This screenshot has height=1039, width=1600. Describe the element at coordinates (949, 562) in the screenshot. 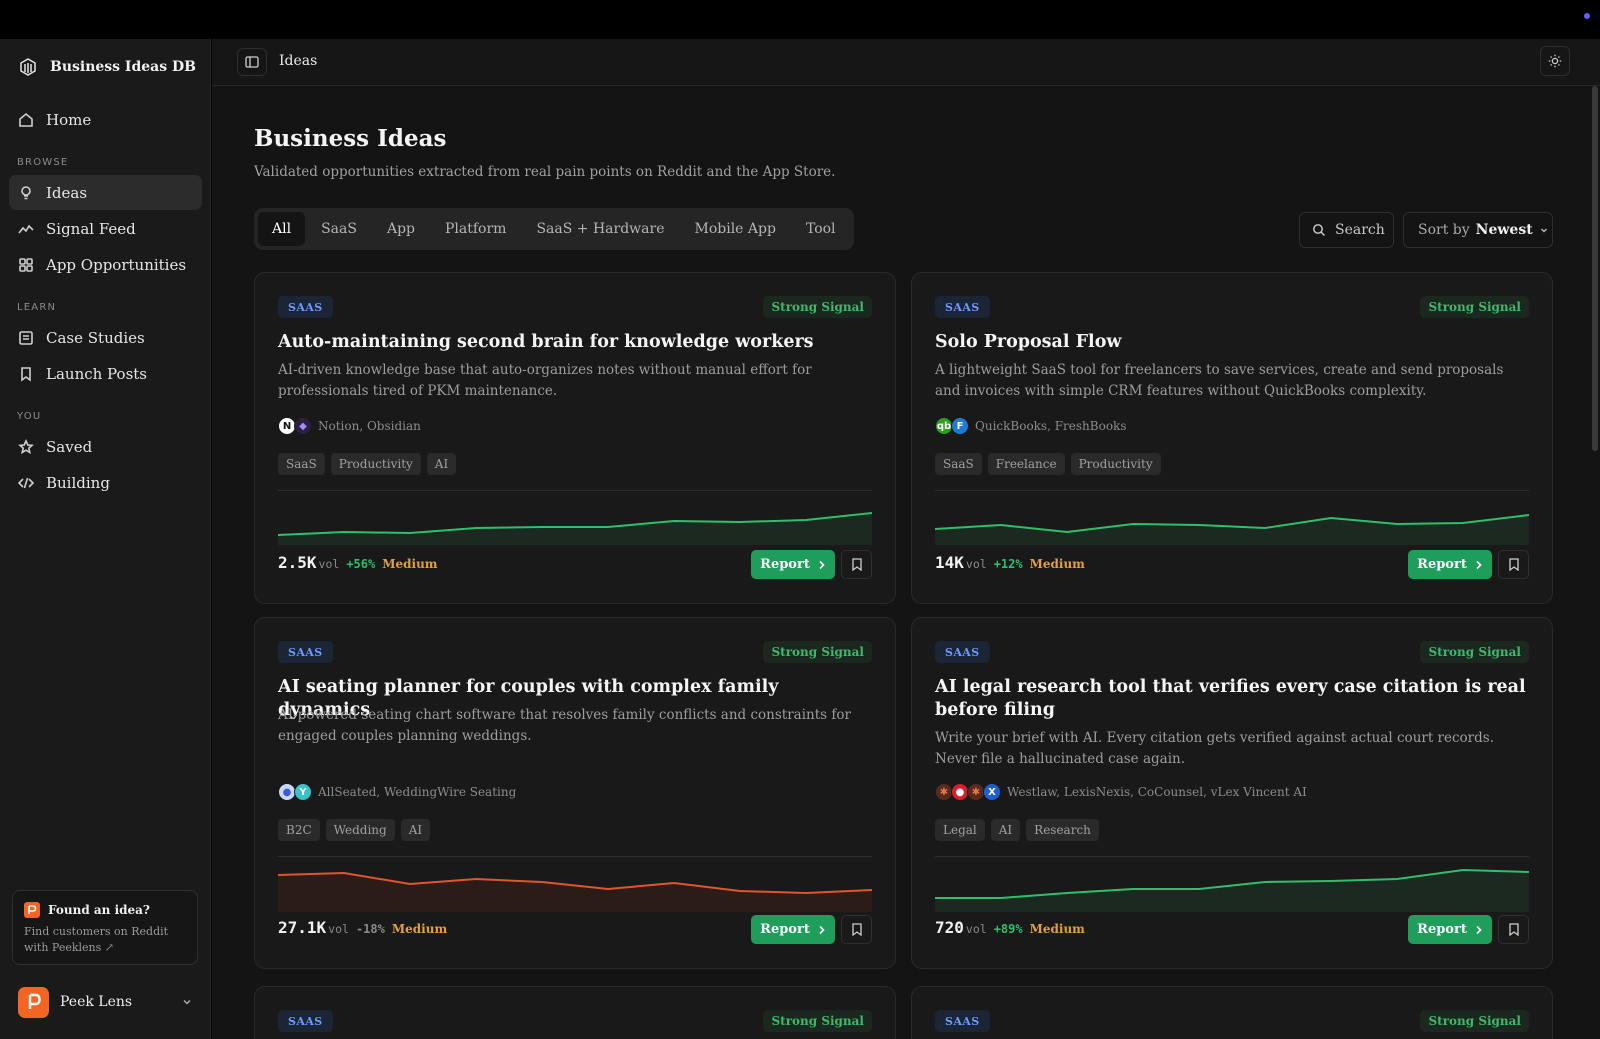

I see `search-volume: 14K` at that location.